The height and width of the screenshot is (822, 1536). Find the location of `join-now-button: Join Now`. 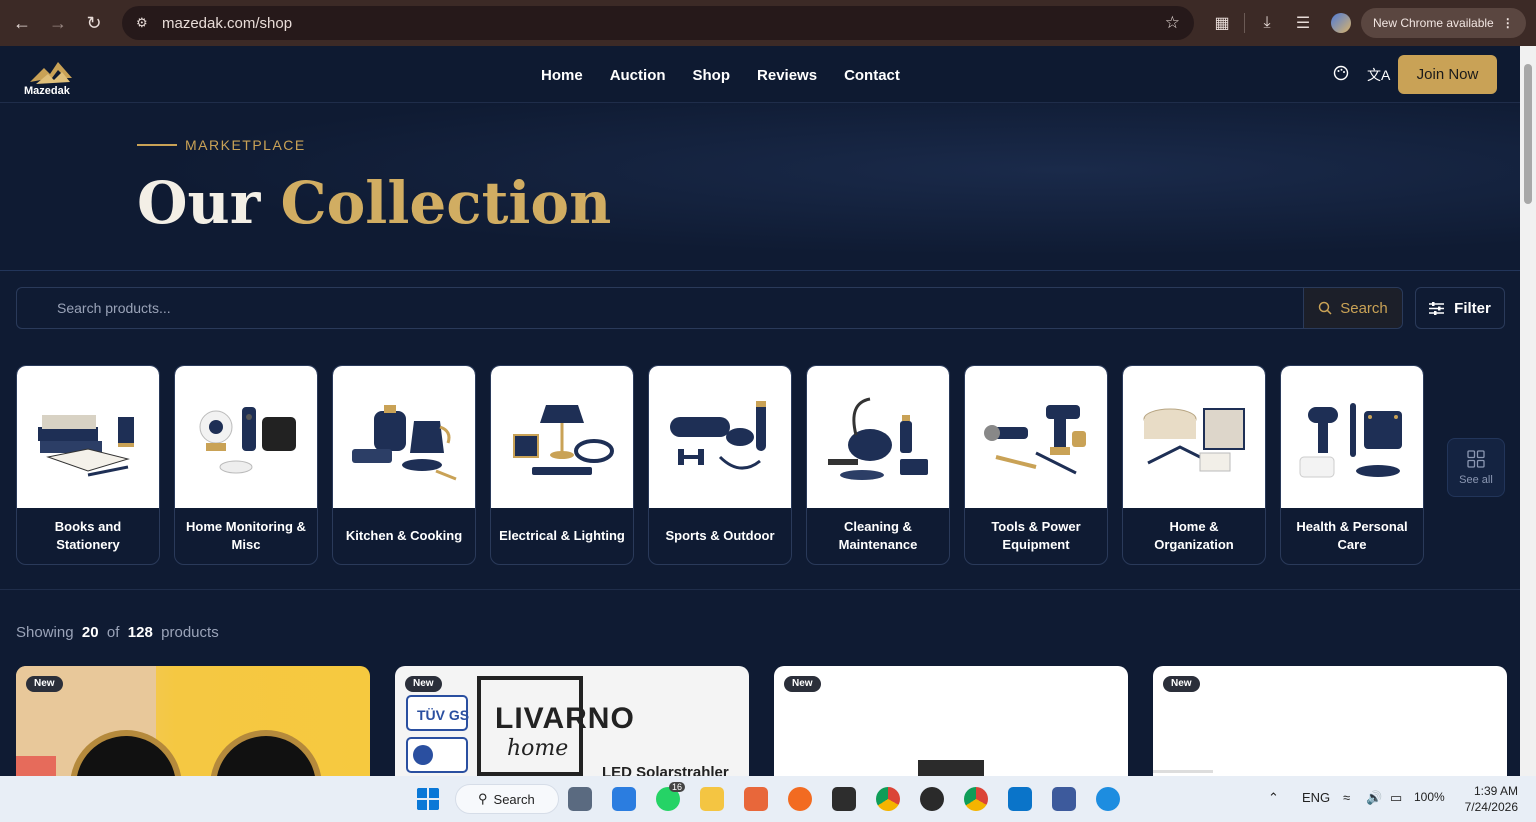

join-now-button: Join Now is located at coordinates (1447, 74).